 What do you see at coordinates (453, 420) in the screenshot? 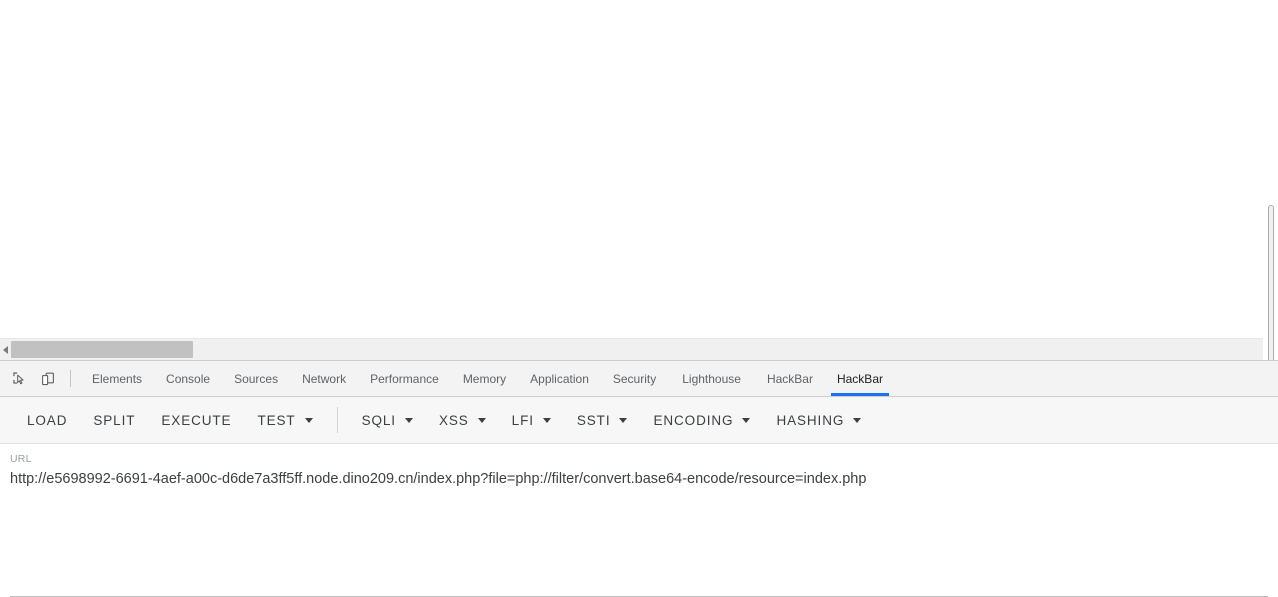
I see `xss-menu-label: XSS` at bounding box center [453, 420].